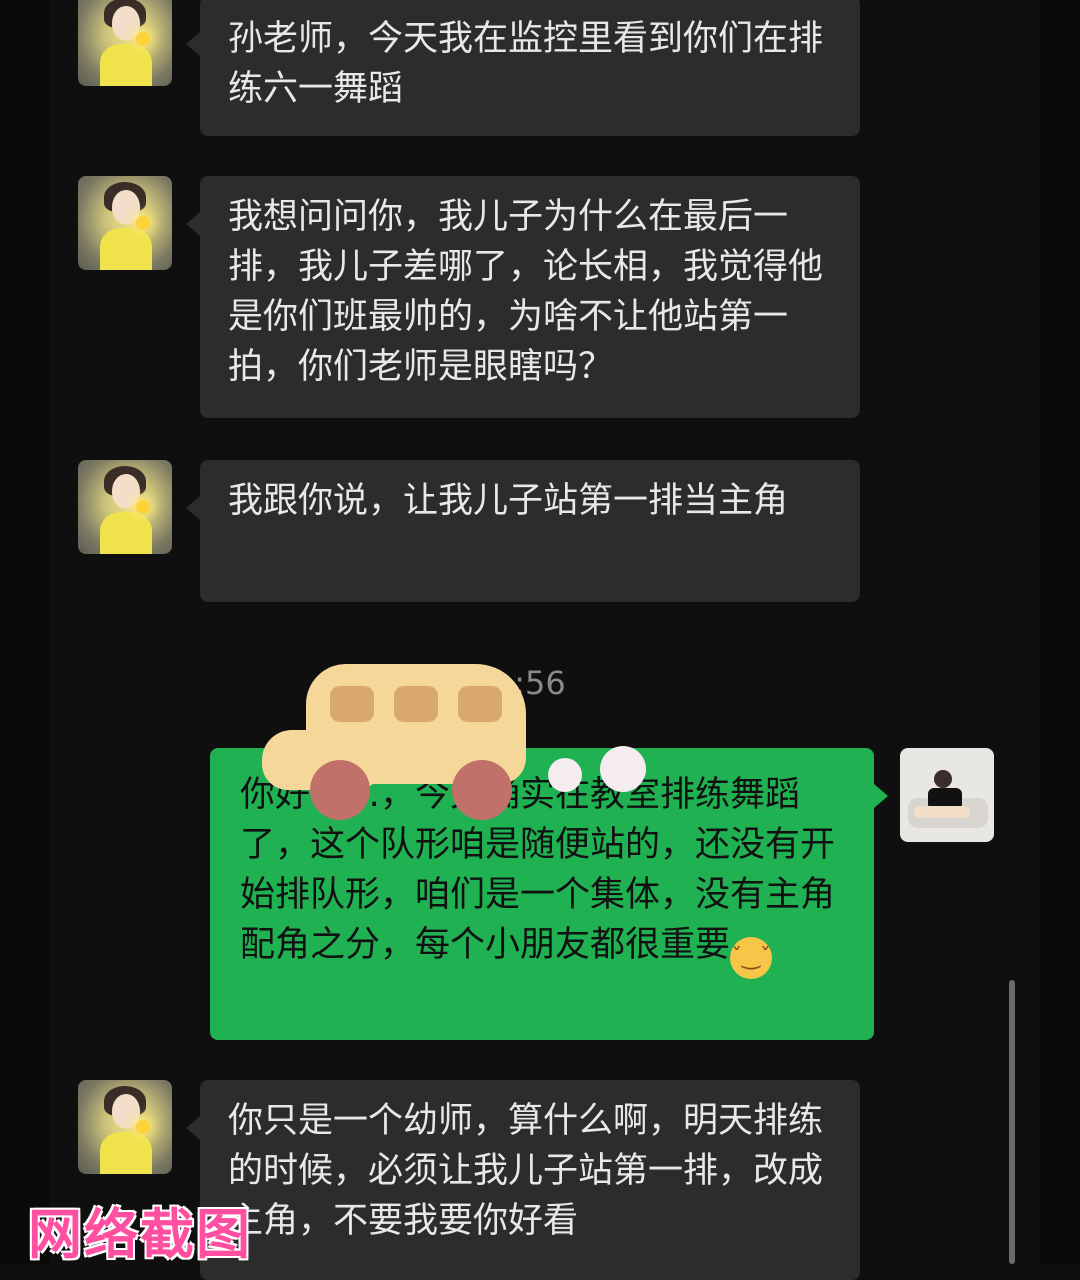 The width and height of the screenshot is (1080, 1280). Describe the element at coordinates (523, 531) in the screenshot. I see `message-bubble-parent: 我跟你说，让我儿子站第一排当主角` at that location.